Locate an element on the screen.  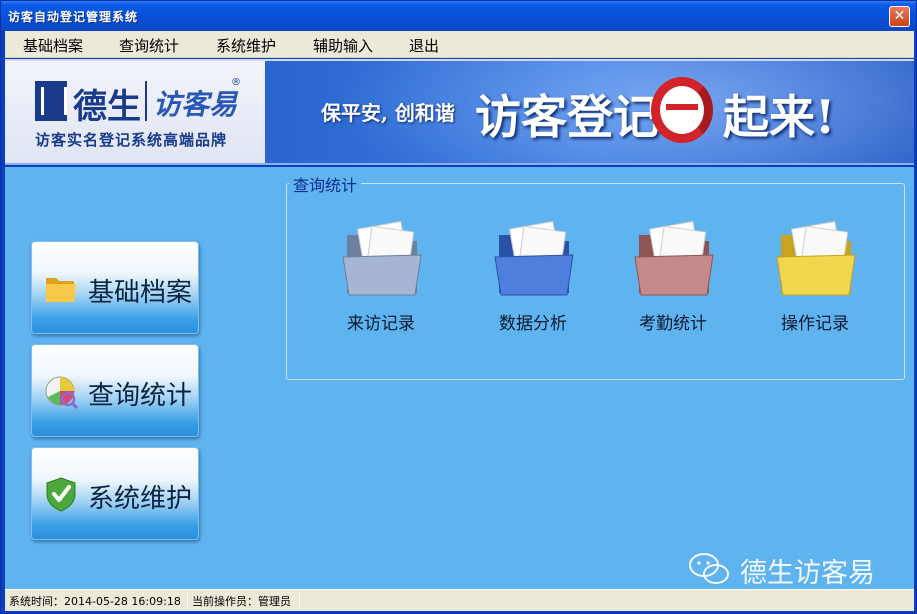
slogan-tail: 起来! is located at coordinates (779, 117).